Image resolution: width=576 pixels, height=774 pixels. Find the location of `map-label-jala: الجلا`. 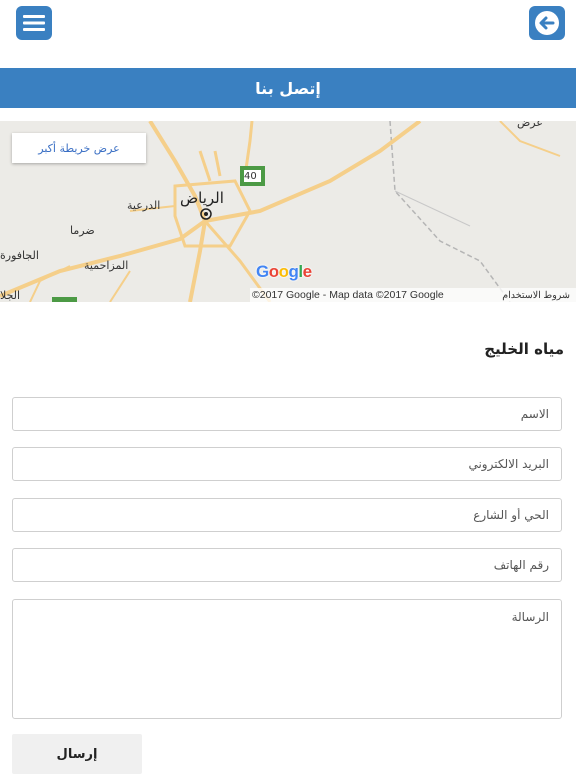

map-label-jala: الجلا is located at coordinates (10, 295).